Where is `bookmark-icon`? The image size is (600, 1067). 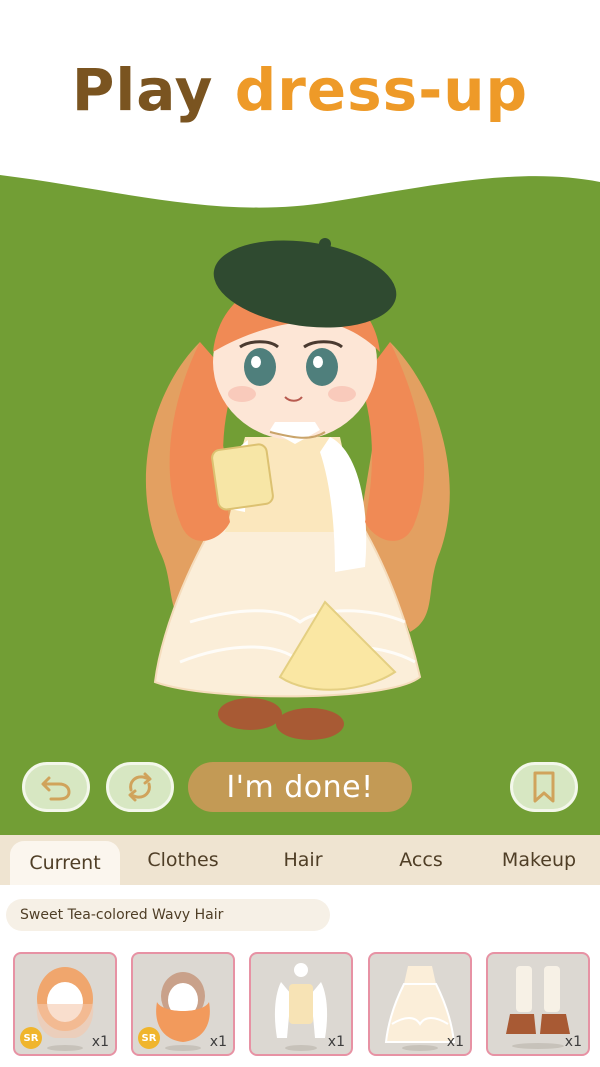 bookmark-icon is located at coordinates (544, 787).